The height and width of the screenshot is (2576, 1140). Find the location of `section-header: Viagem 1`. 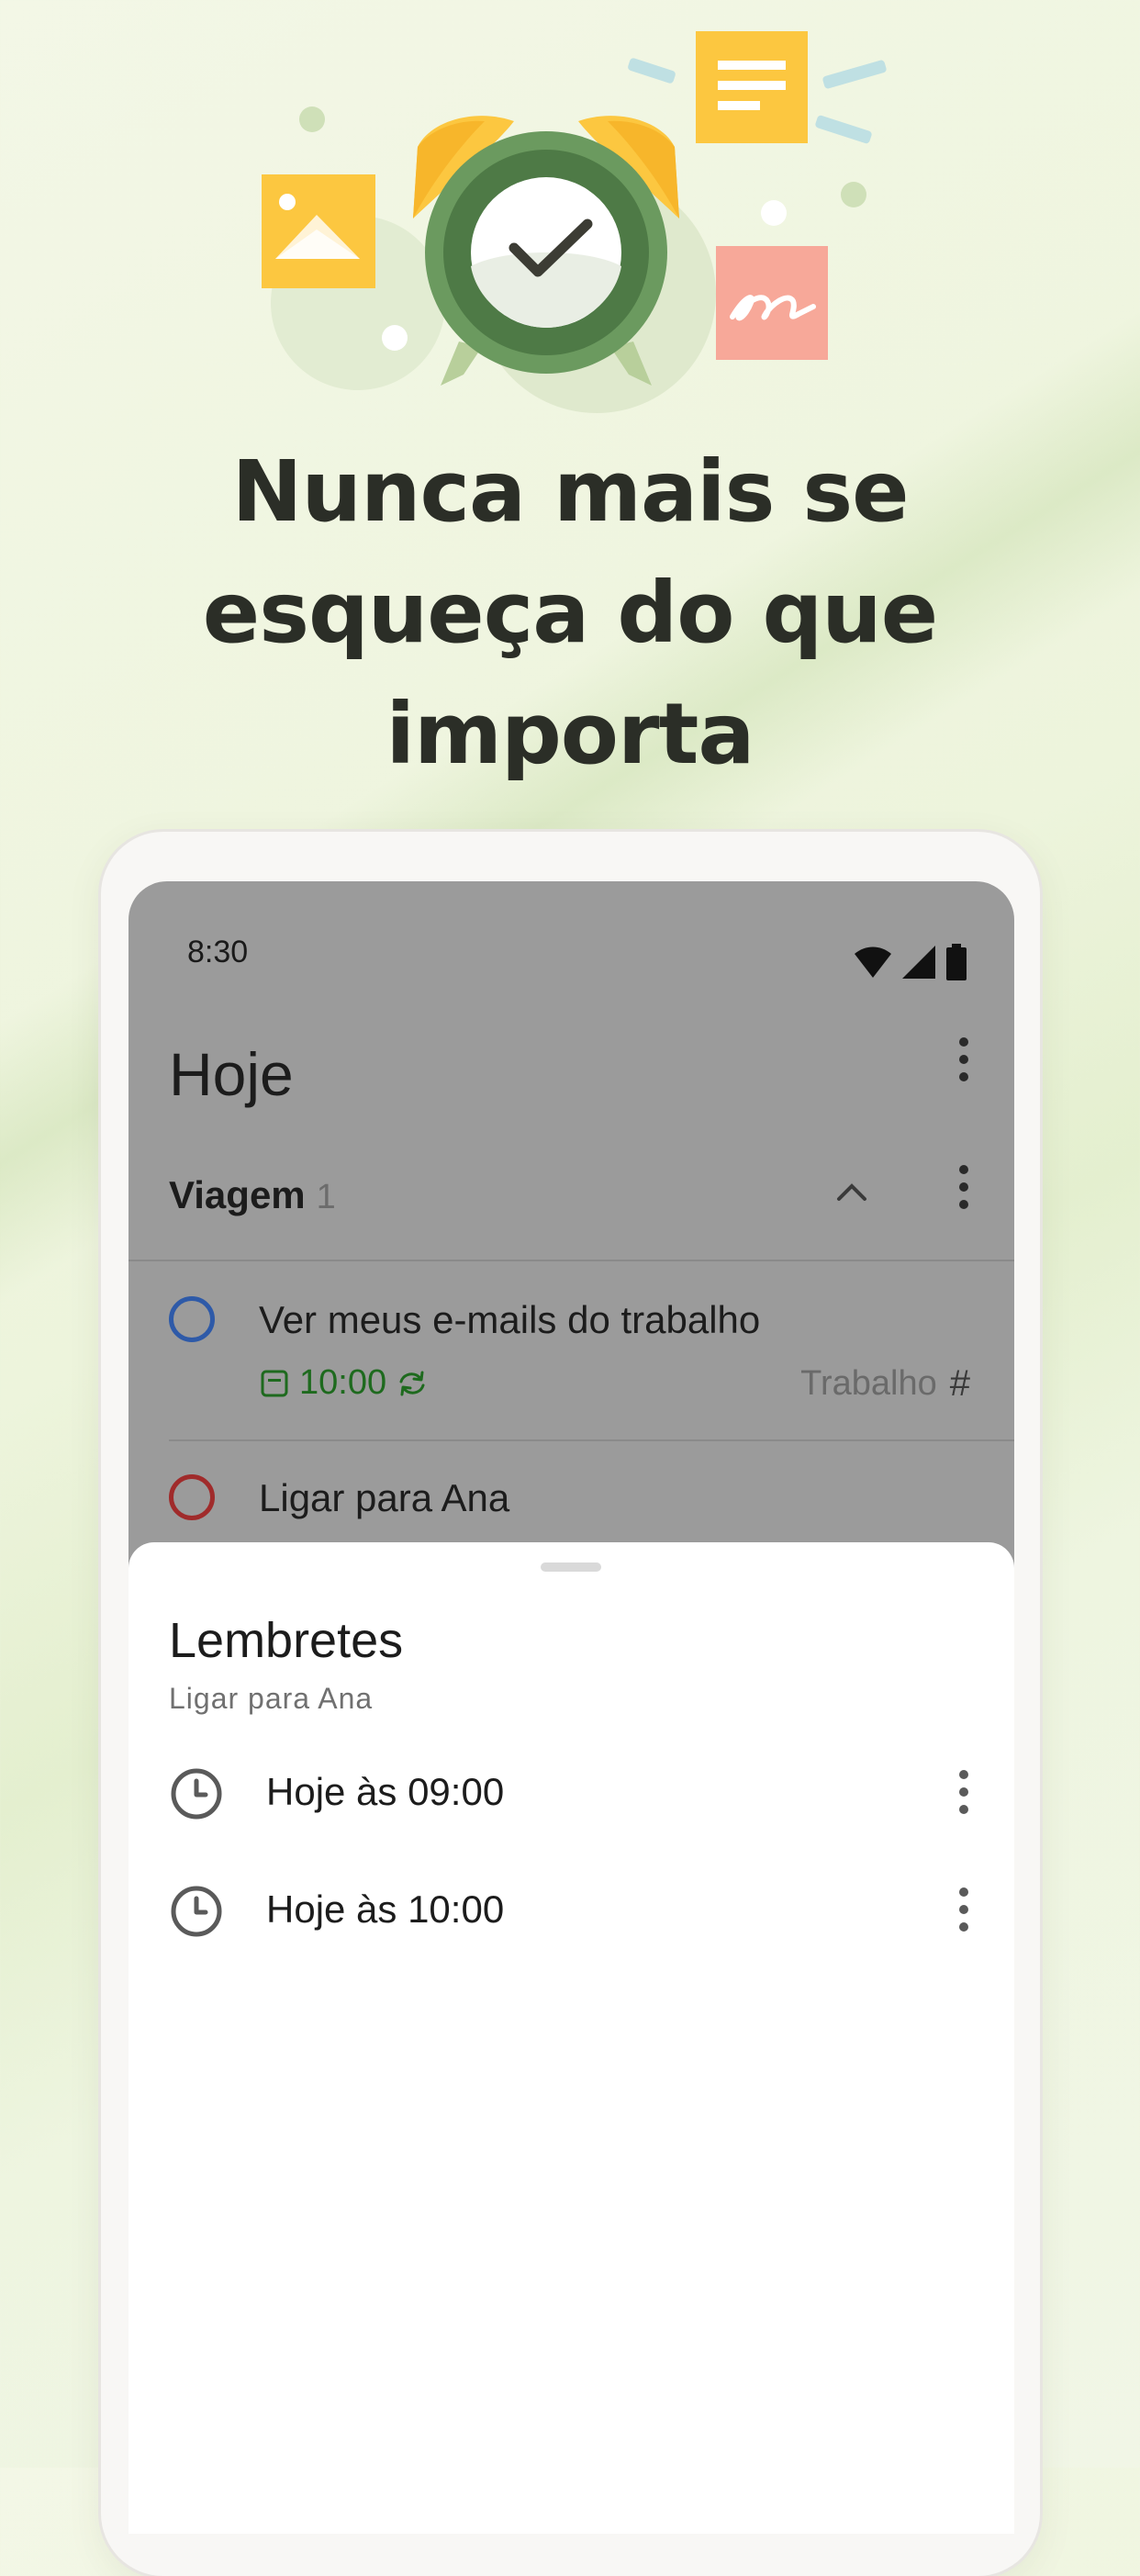

section-header: Viagem 1 is located at coordinates (252, 1195).